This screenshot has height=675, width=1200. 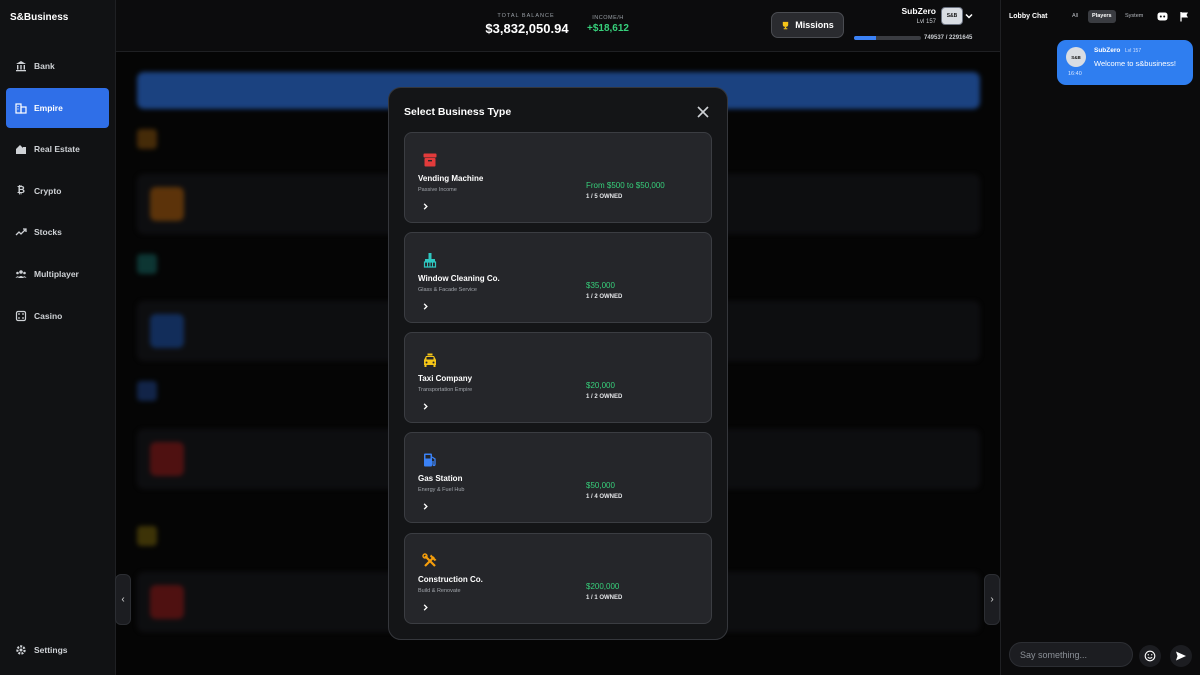 I want to click on business-owned: 1 / 5 OWNED, so click(x=604, y=197).